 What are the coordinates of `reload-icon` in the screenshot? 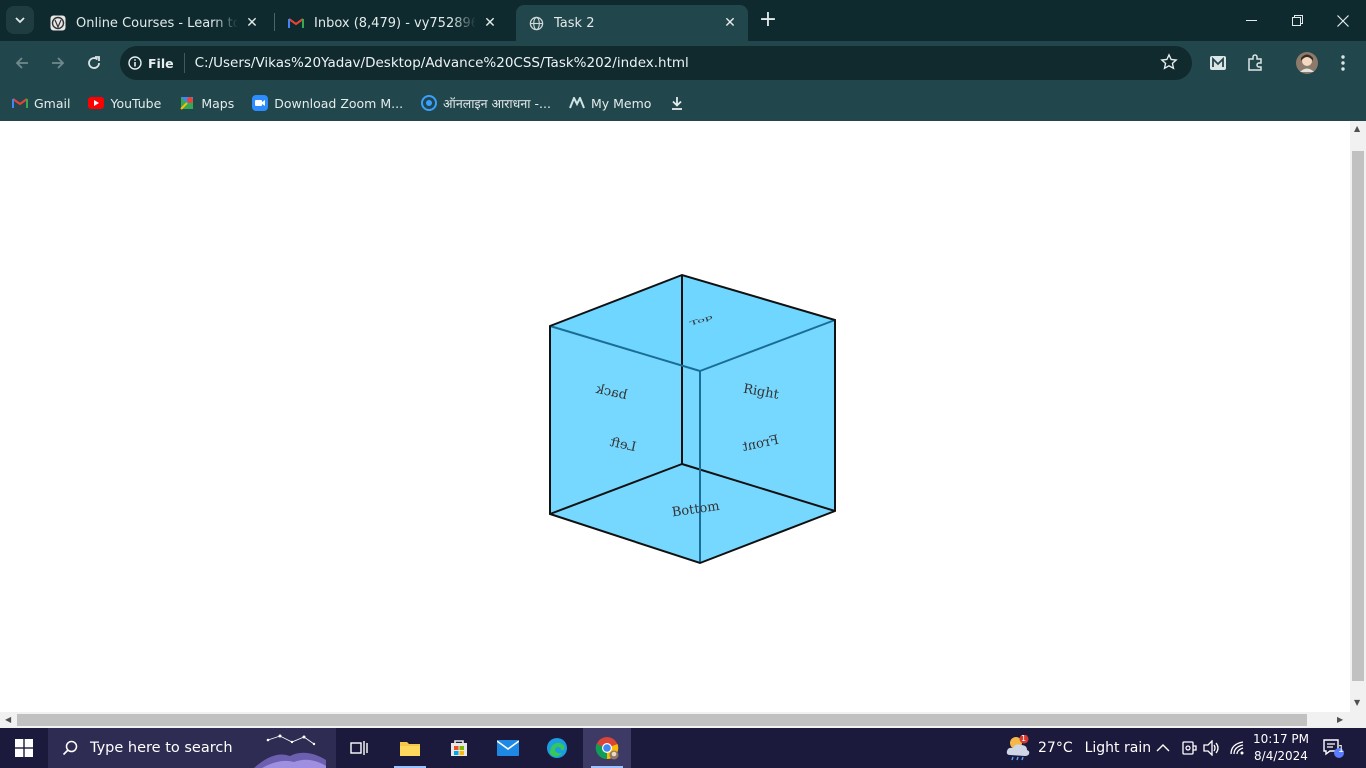 It's located at (94, 62).